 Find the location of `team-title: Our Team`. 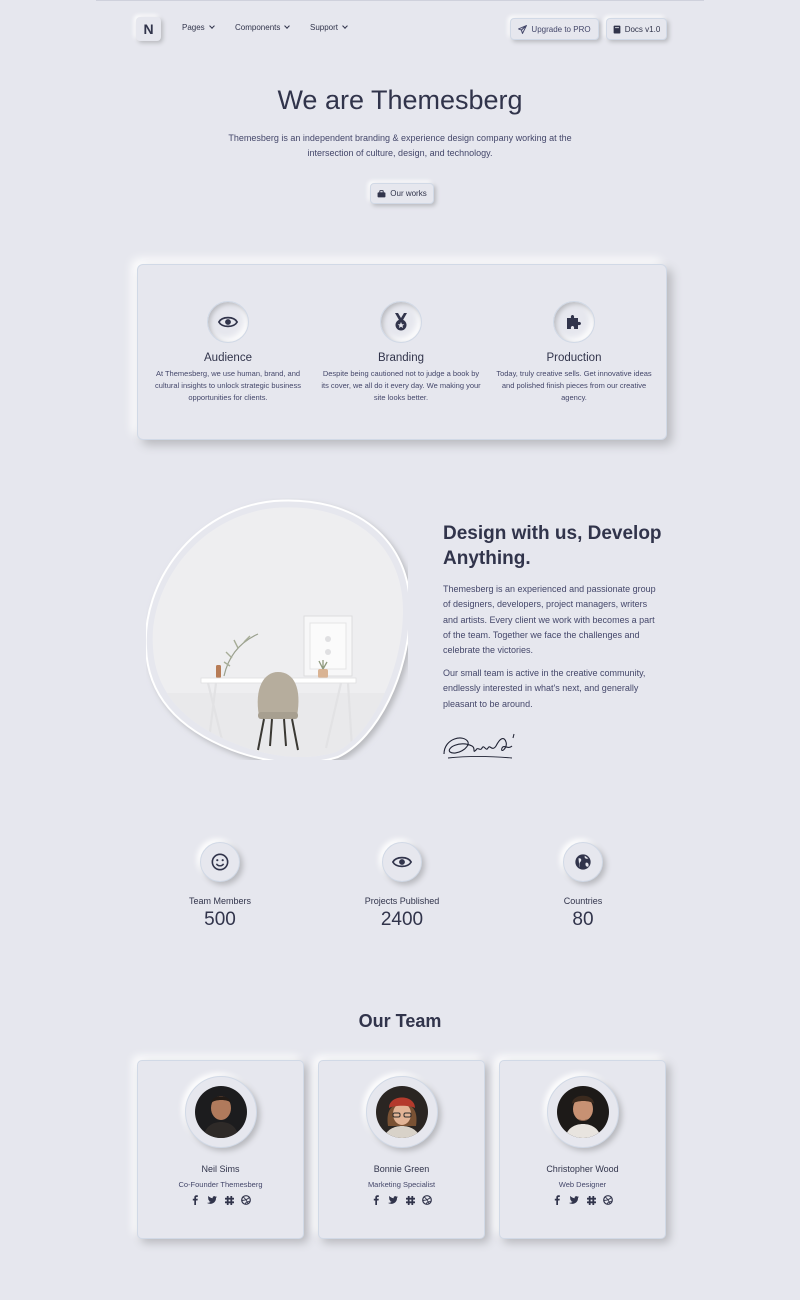

team-title: Our Team is located at coordinates (400, 1021).